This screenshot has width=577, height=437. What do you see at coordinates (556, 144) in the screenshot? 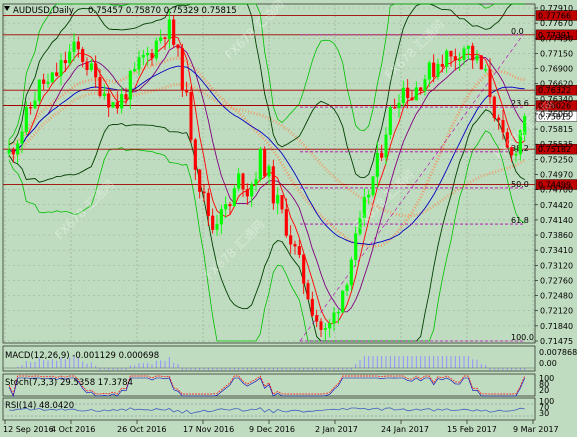
I see `price-tick-label: 0.75535` at bounding box center [556, 144].